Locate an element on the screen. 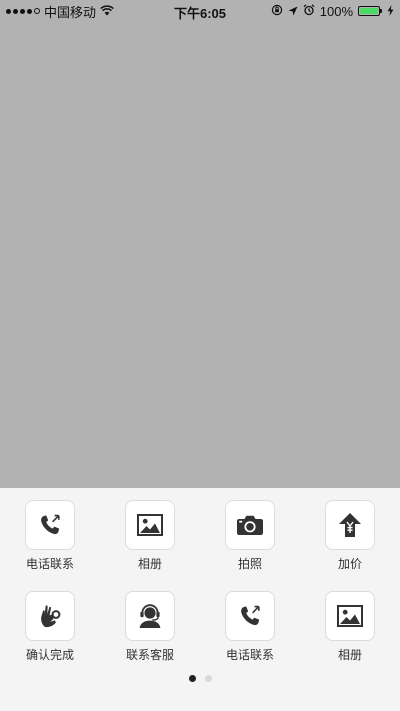  charging-bolt-icon is located at coordinates (390, 11).